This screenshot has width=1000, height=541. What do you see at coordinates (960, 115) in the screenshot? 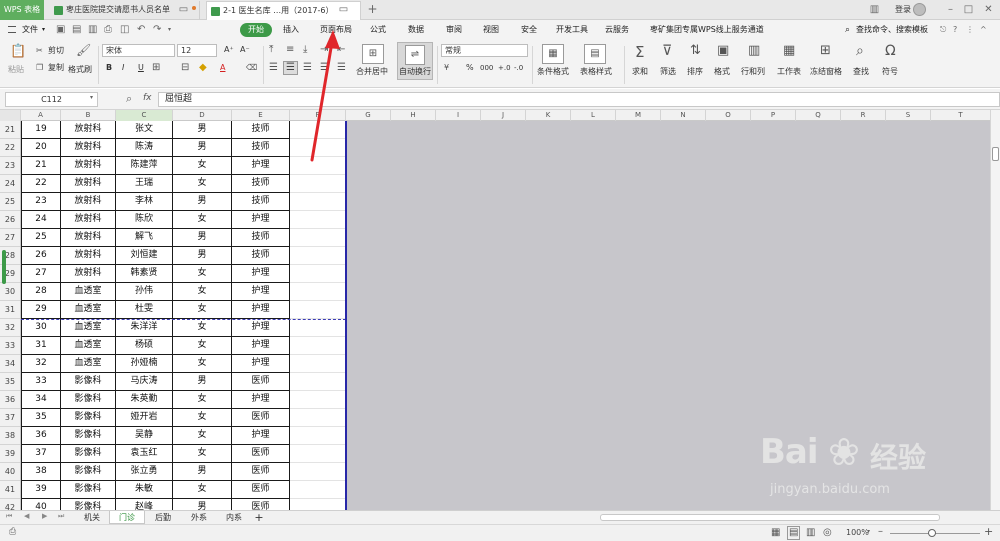
I see `column-header-t: T` at bounding box center [960, 115].